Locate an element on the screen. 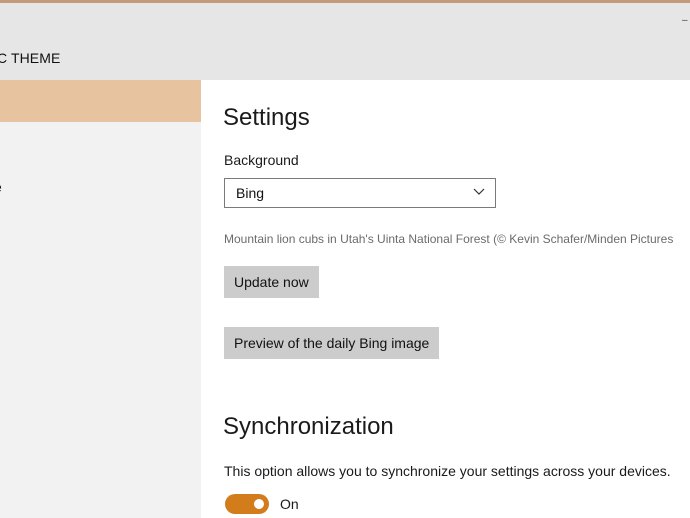 The image size is (690, 518). sidebar-item-selected is located at coordinates (100, 101).